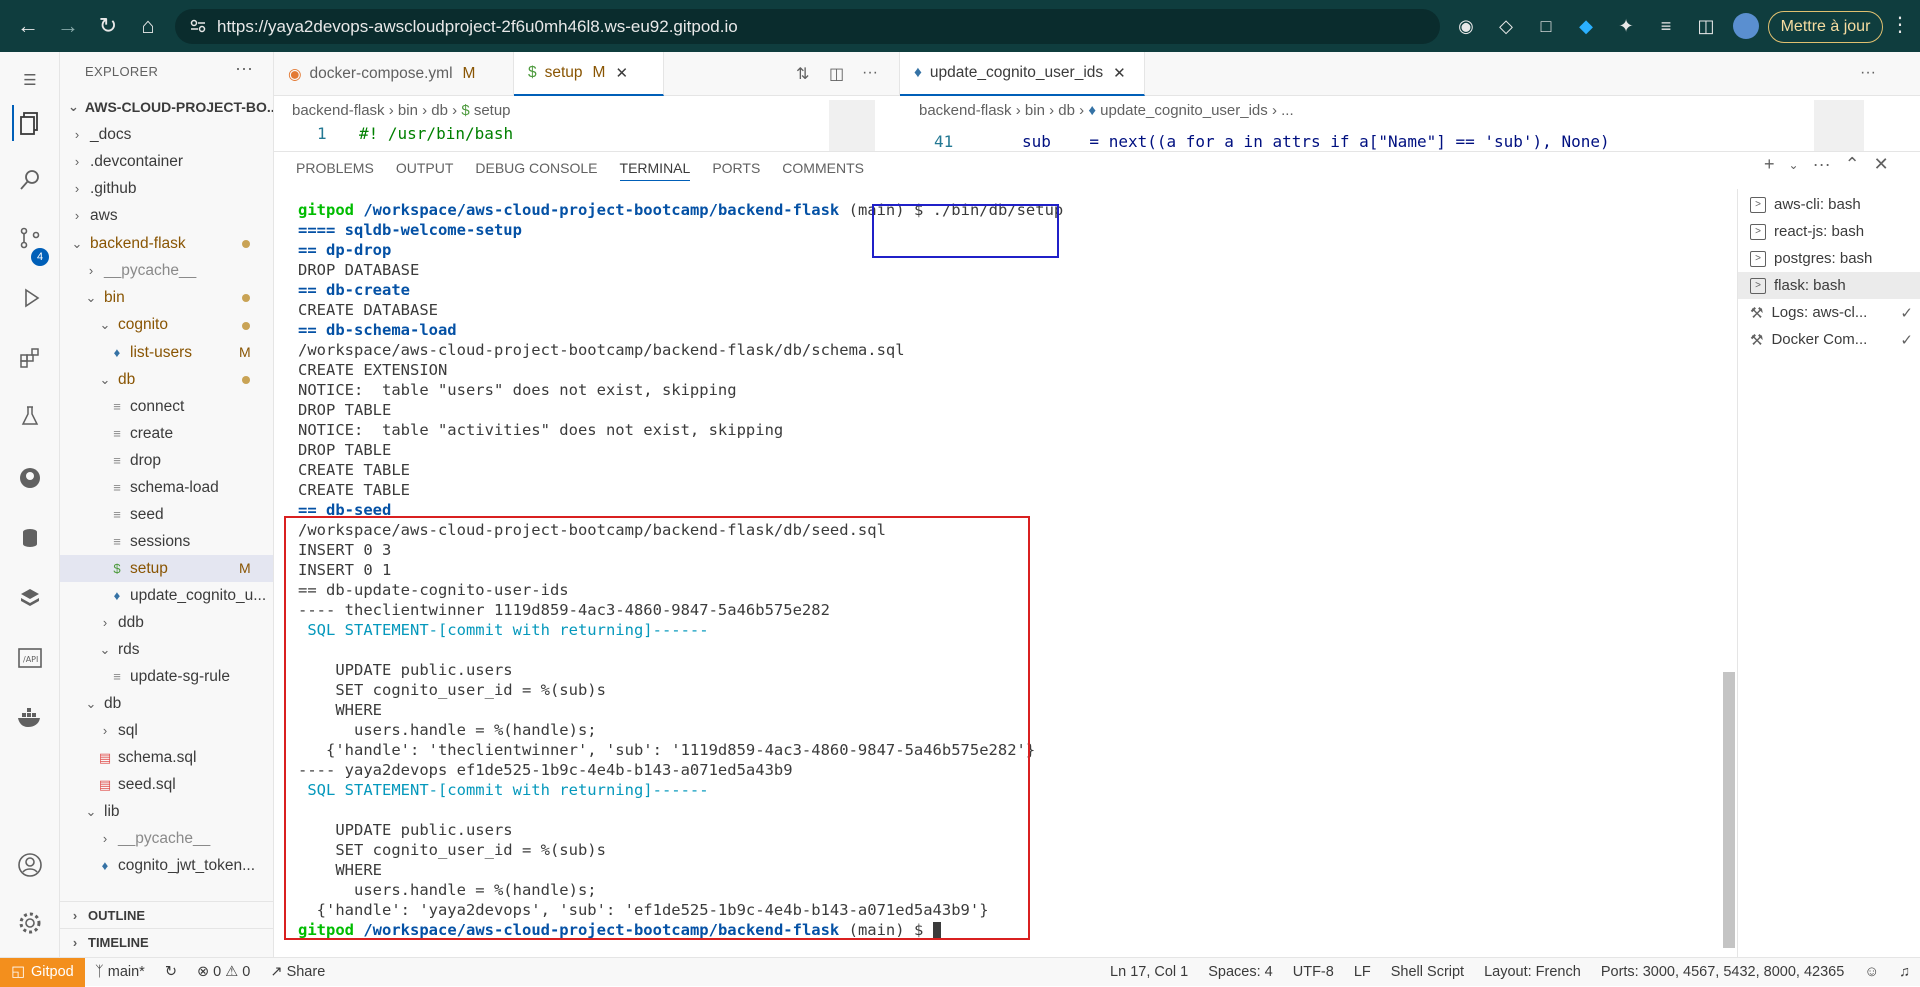 The width and height of the screenshot is (1920, 987). I want to click on outline-section: › OUTLINE, so click(166, 914).